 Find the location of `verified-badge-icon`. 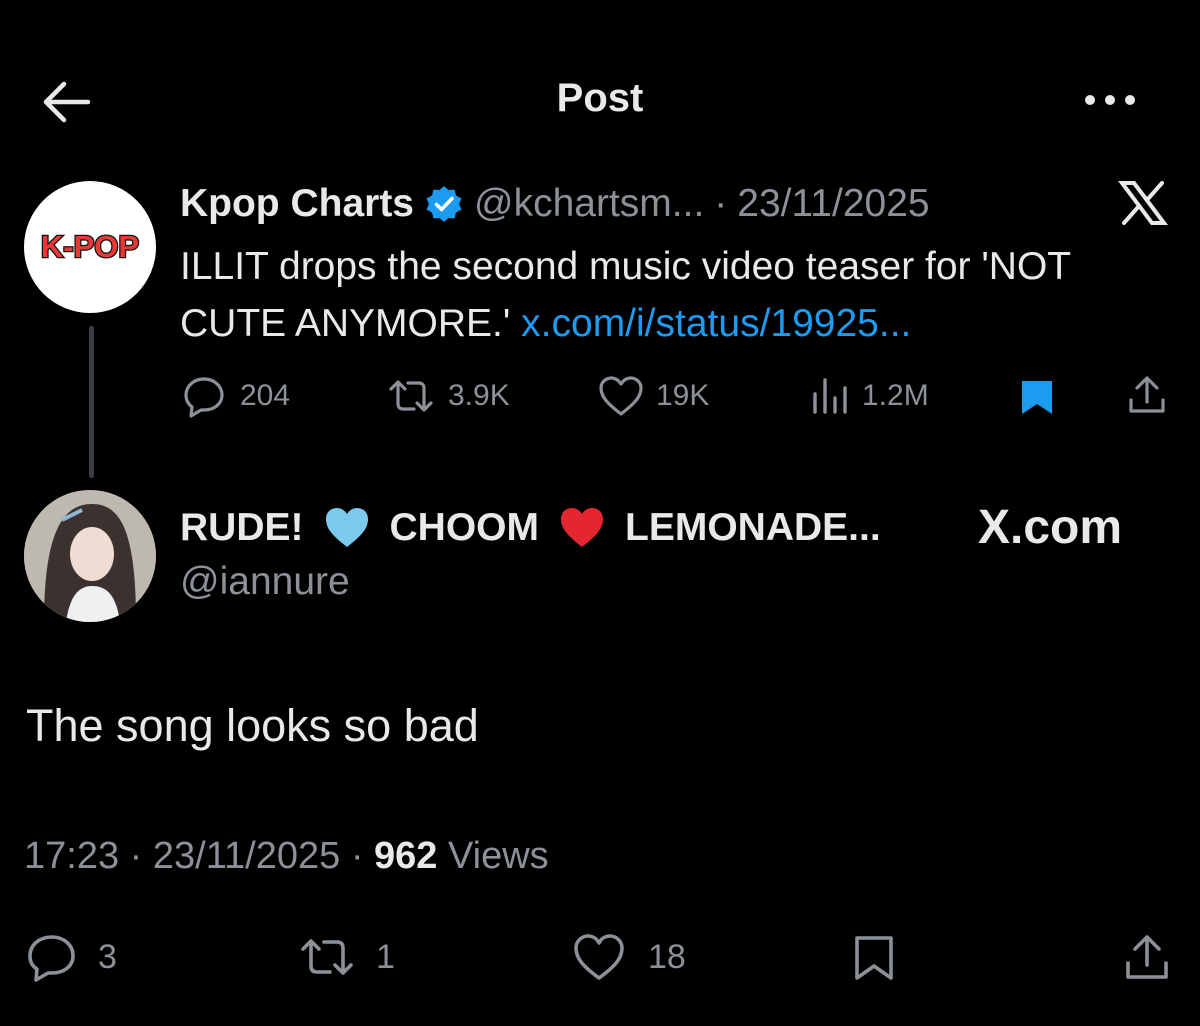

verified-badge-icon is located at coordinates (444, 204).